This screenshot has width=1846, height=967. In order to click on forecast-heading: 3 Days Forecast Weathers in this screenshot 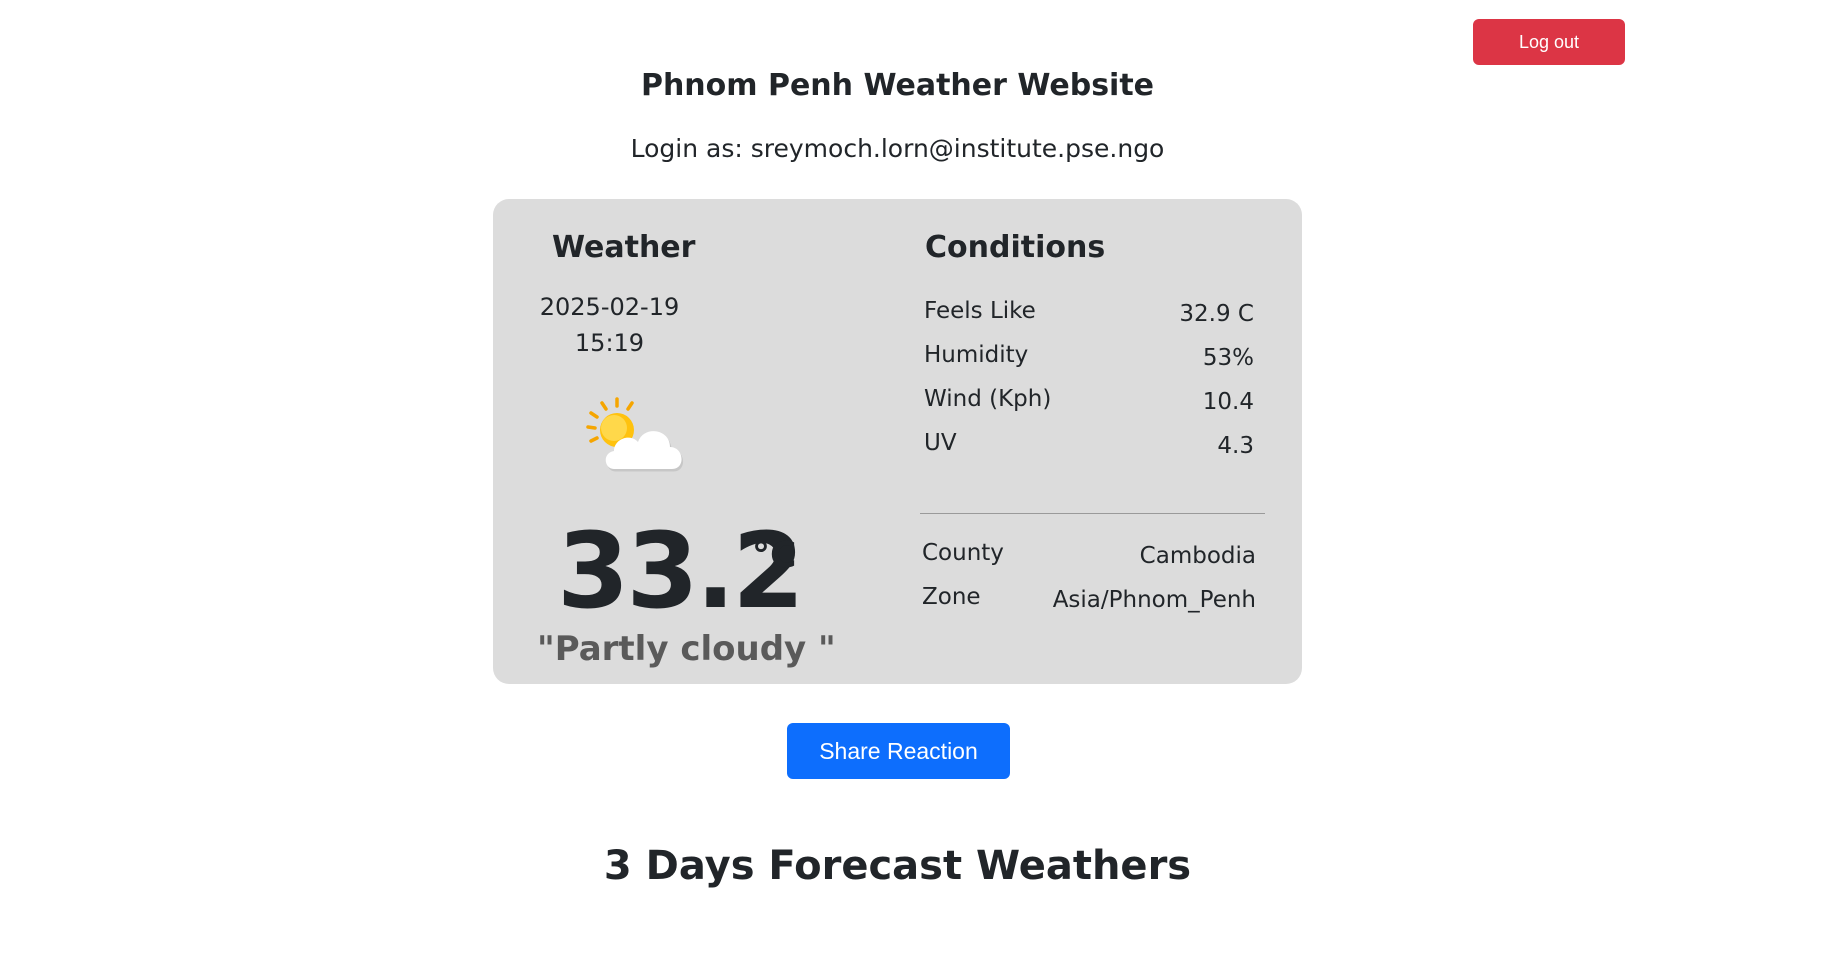, I will do `click(897, 866)`.